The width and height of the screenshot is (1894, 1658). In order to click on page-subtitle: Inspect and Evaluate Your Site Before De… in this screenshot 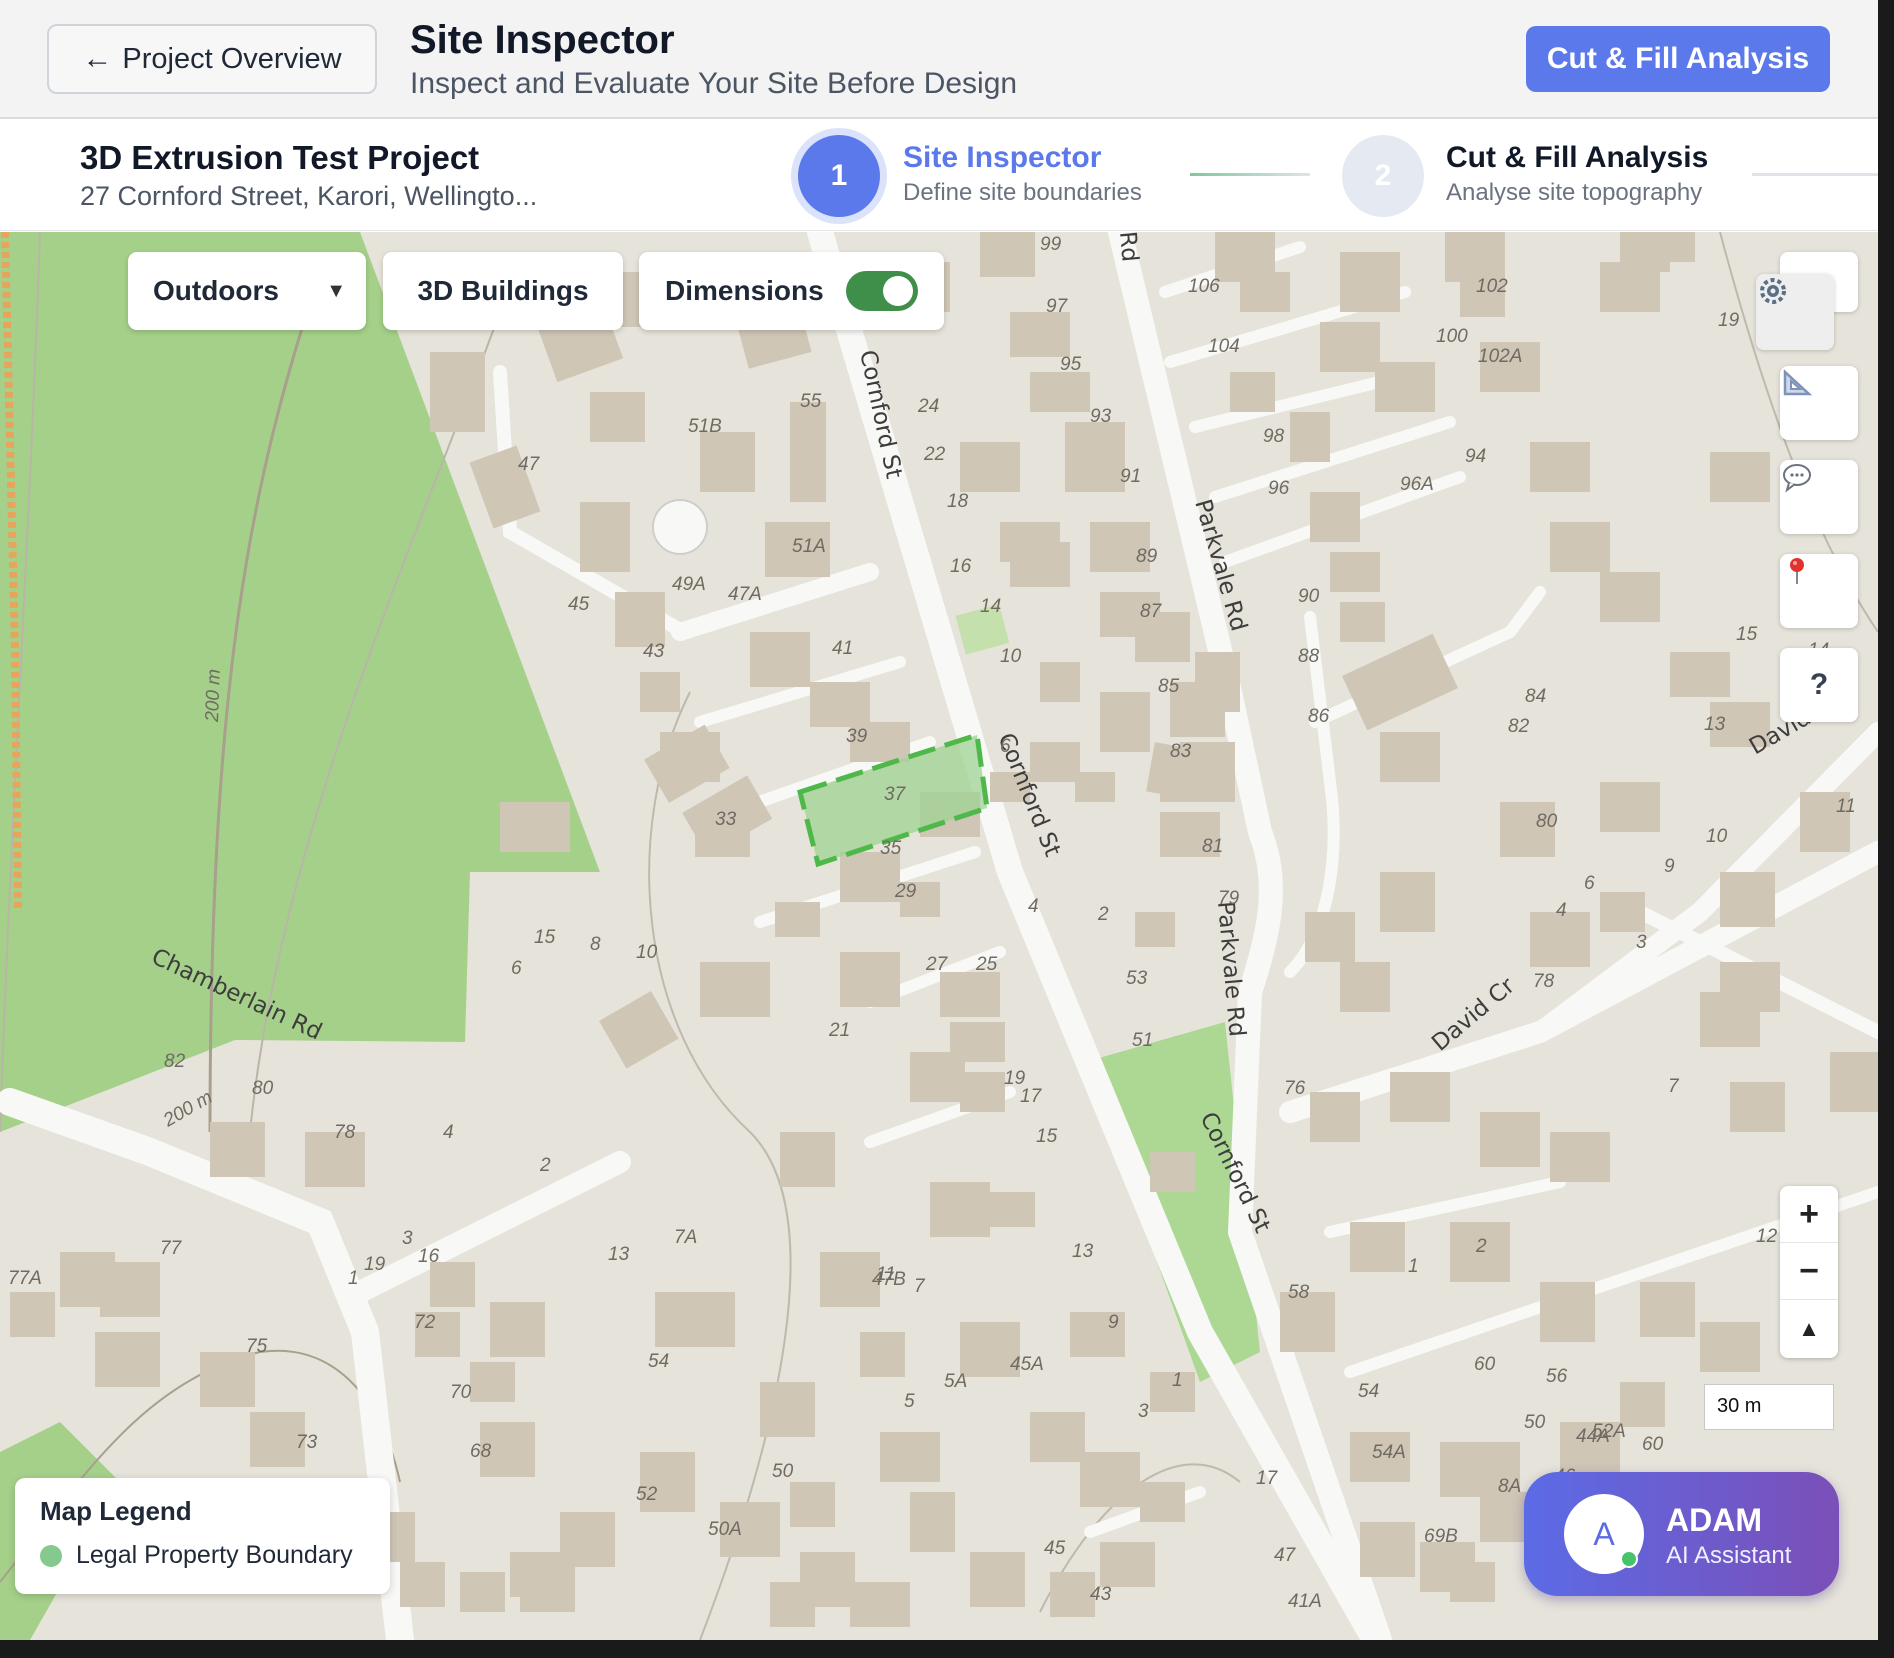, I will do `click(714, 83)`.